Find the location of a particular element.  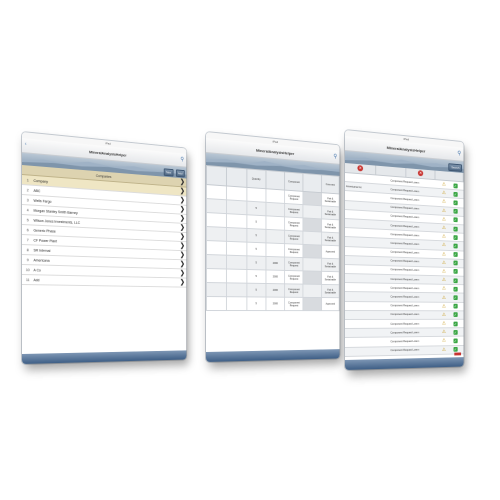

table-cell: 2000 is located at coordinates (275, 263).